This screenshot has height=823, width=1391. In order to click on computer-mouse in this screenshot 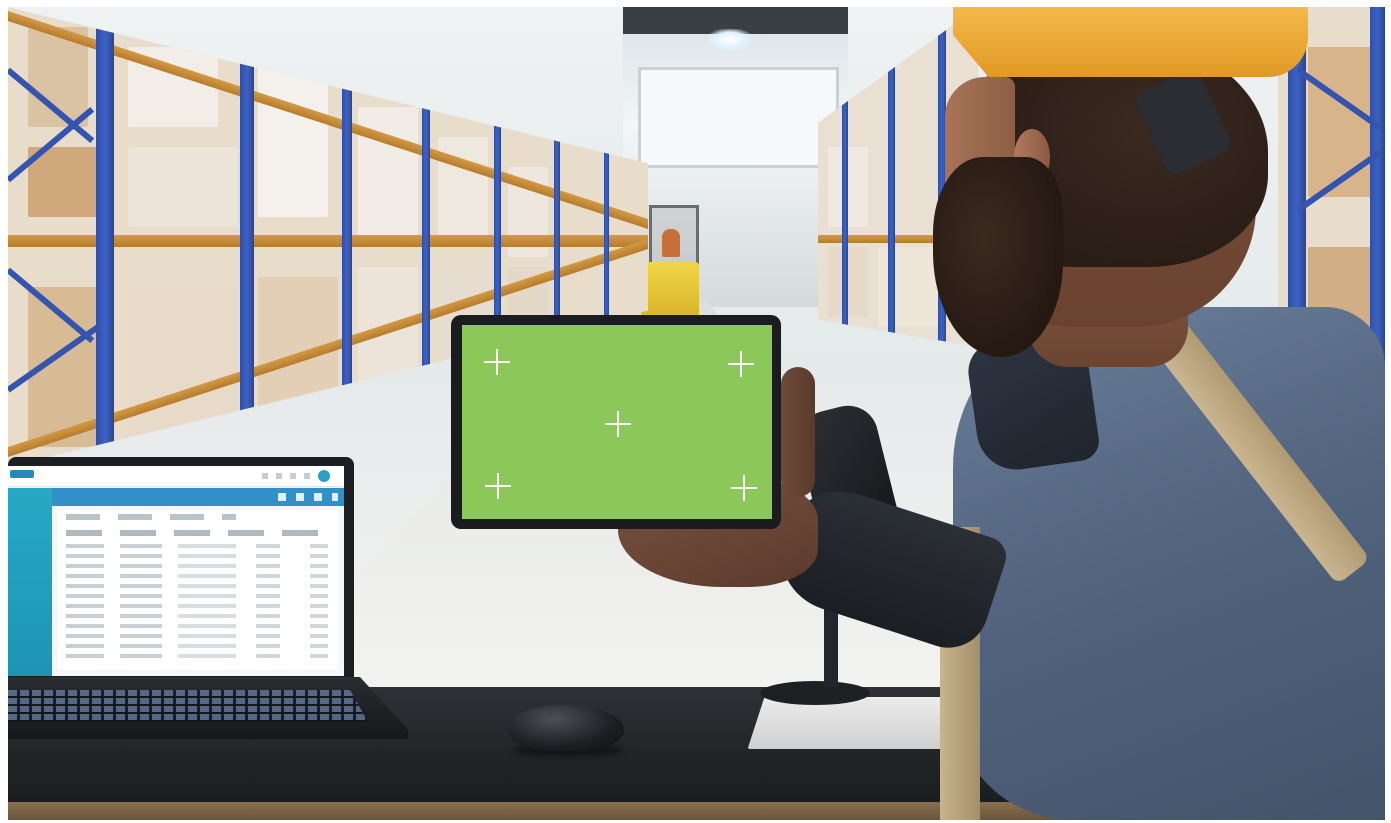, I will do `click(566, 728)`.